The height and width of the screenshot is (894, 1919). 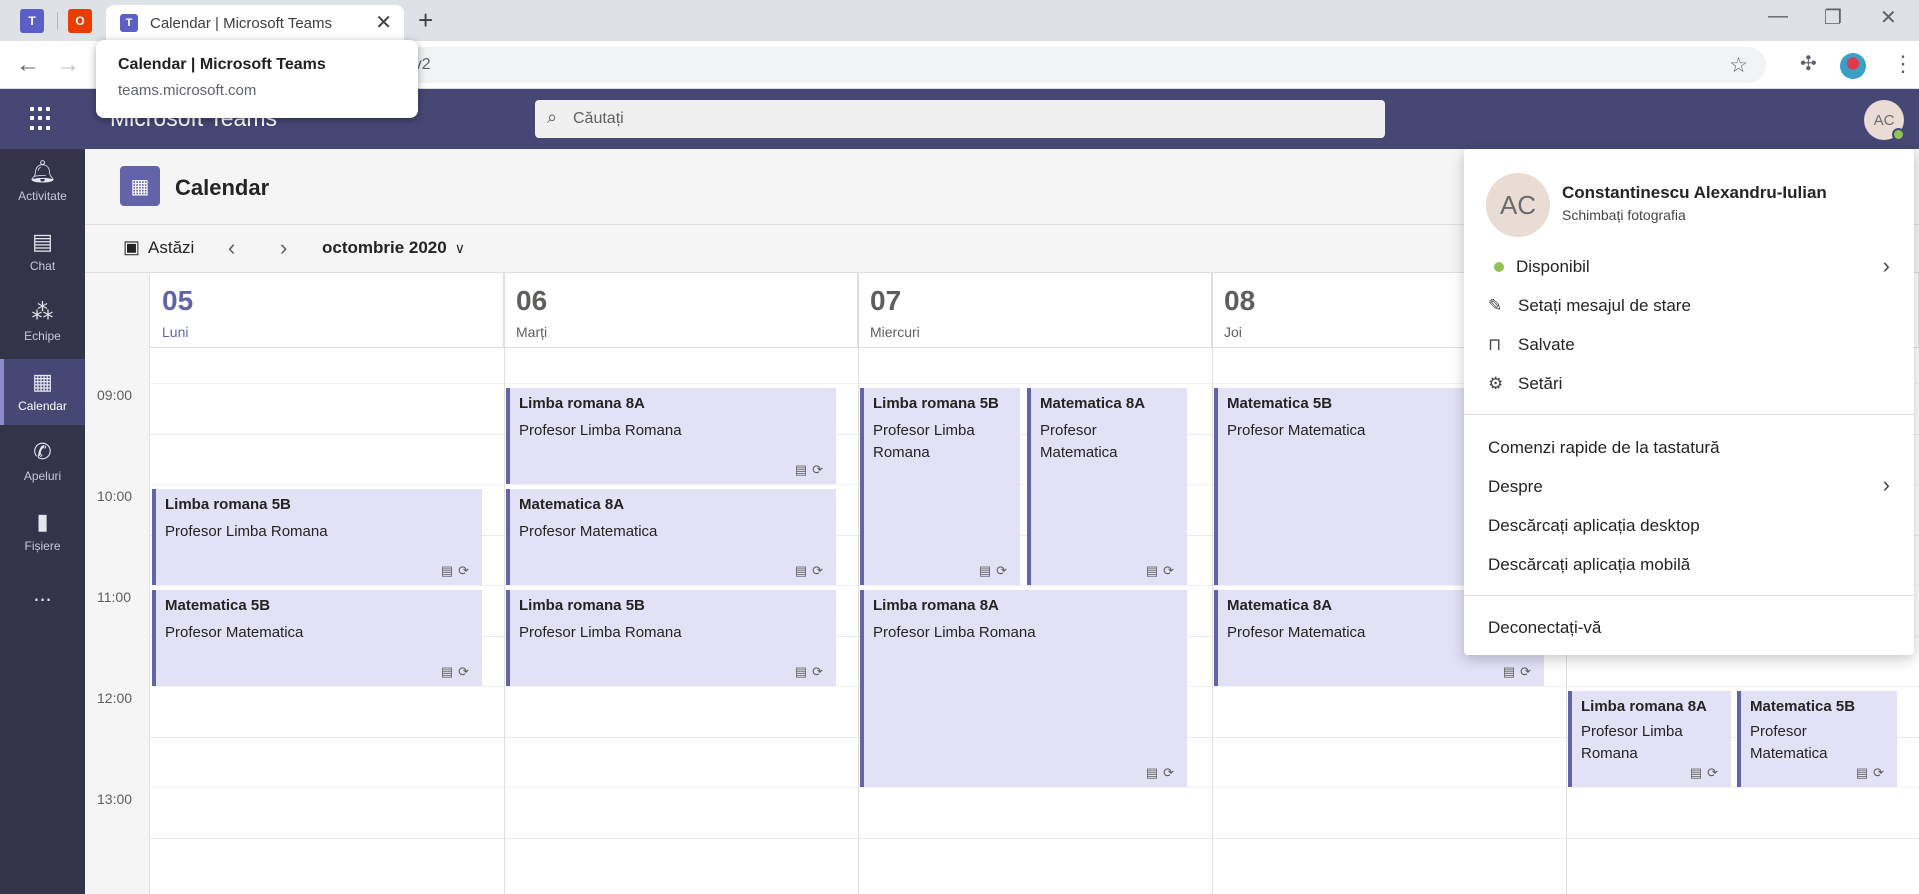 I want to click on profile-avatar: AC, so click(x=1518, y=205).